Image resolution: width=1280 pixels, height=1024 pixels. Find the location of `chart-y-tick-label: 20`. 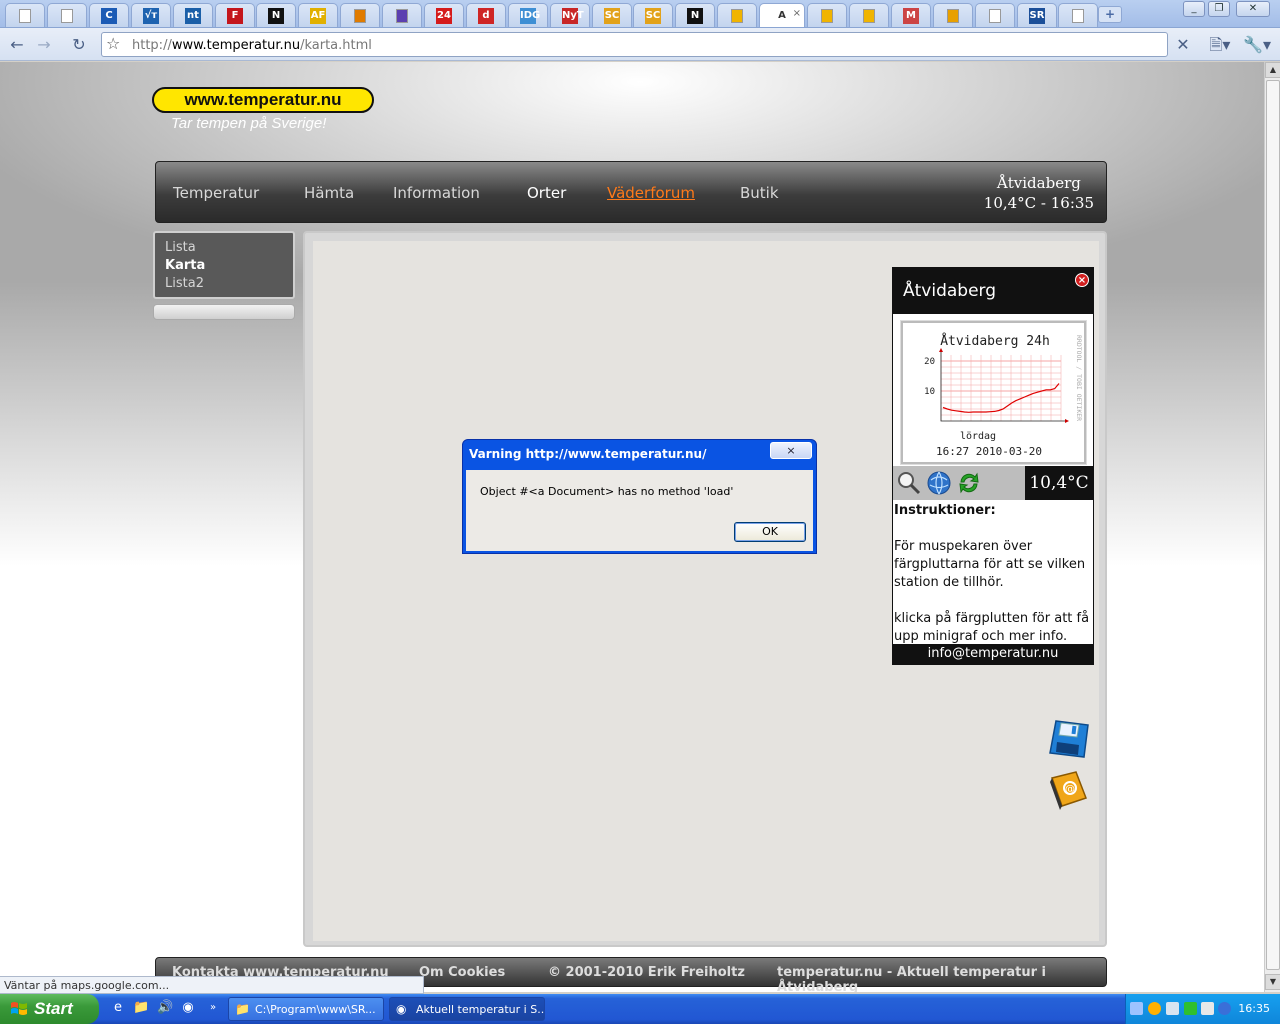

chart-y-tick-label: 20 is located at coordinates (929, 362).